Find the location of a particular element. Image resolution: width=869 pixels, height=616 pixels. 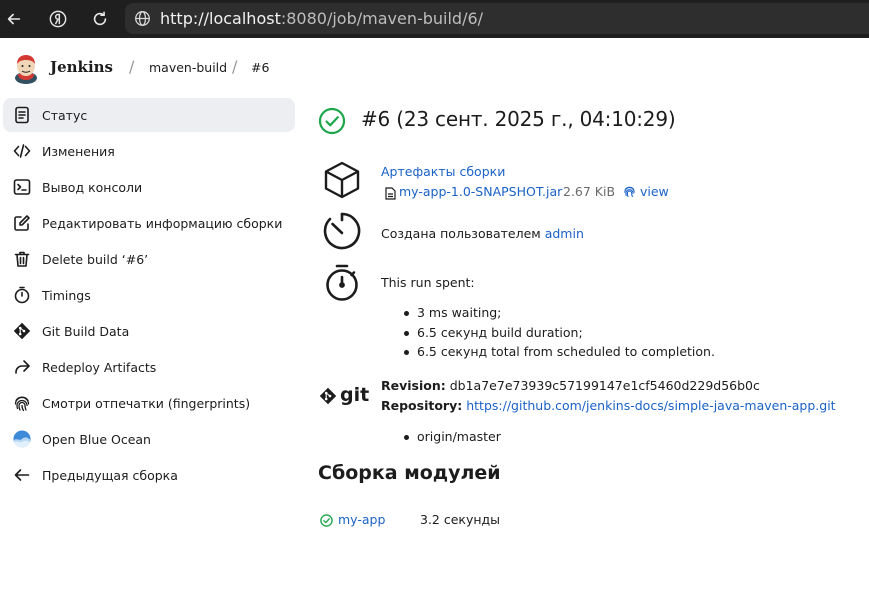

created-by: Создана пользователем admin is located at coordinates (482, 233).